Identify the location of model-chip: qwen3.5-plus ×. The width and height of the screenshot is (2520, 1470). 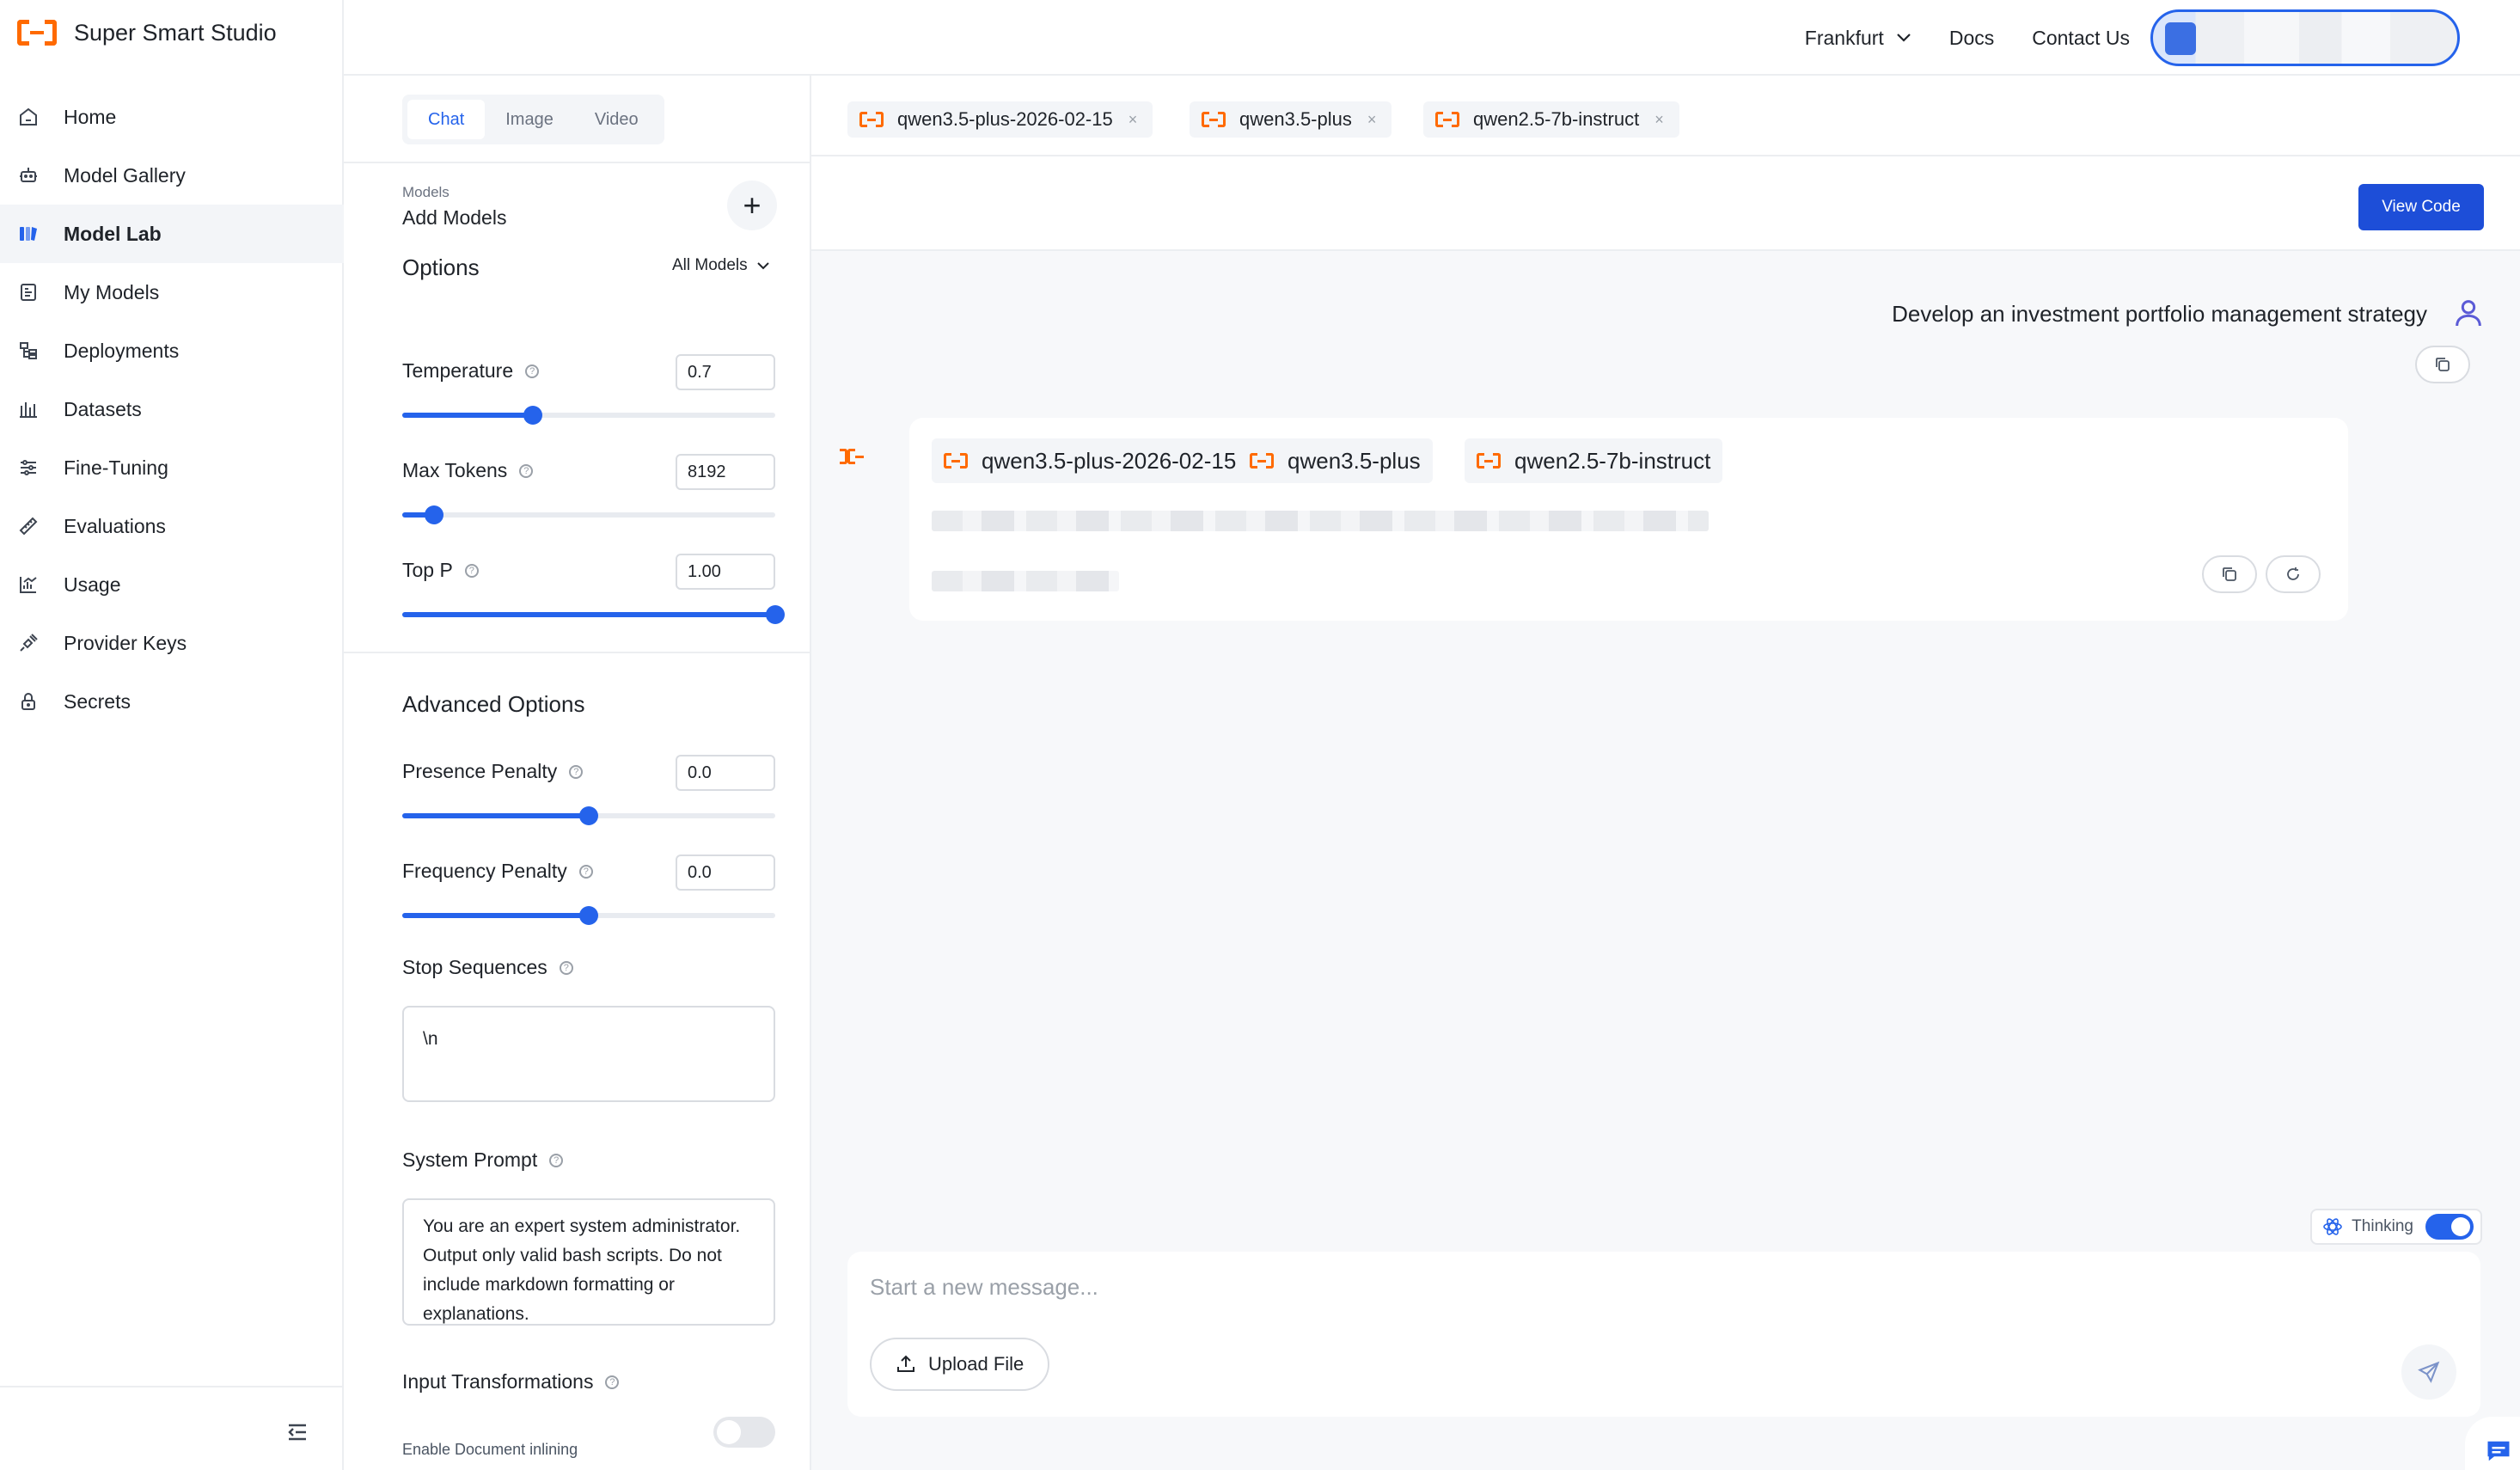
(1291, 119).